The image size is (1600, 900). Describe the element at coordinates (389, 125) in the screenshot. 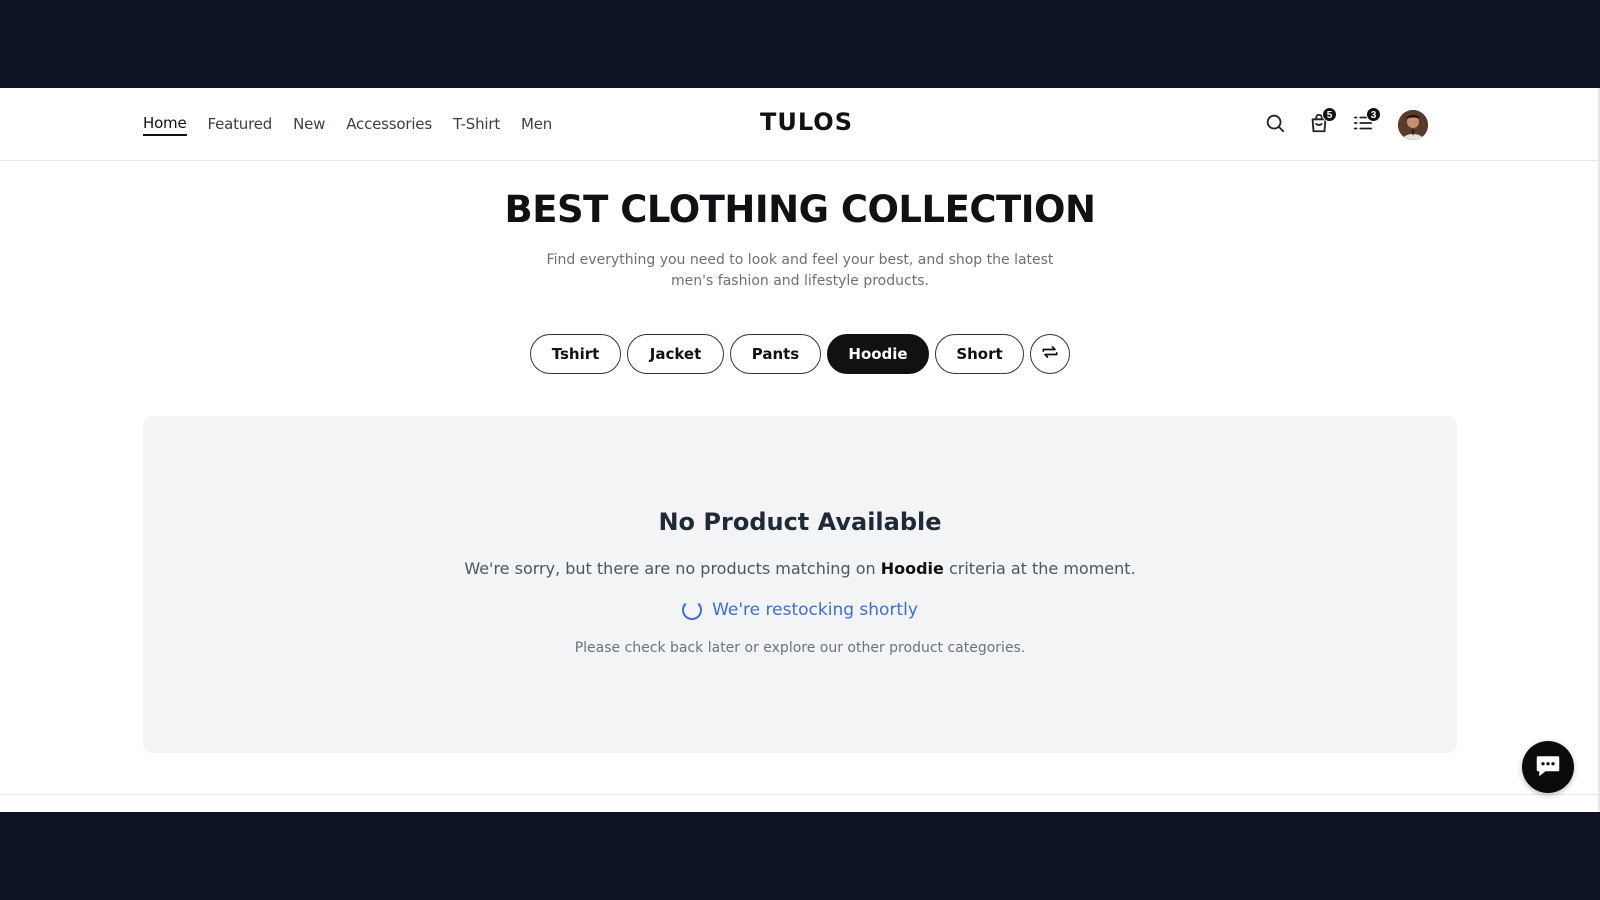

I see `nav-accessories: Accessories` at that location.